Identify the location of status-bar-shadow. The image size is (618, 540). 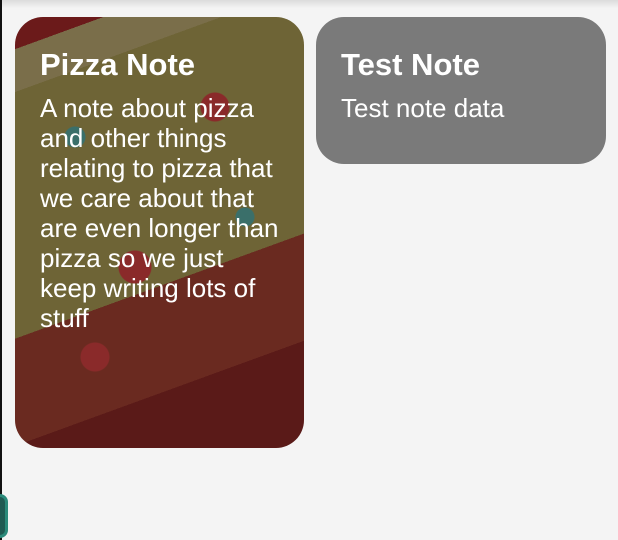
(309, 4).